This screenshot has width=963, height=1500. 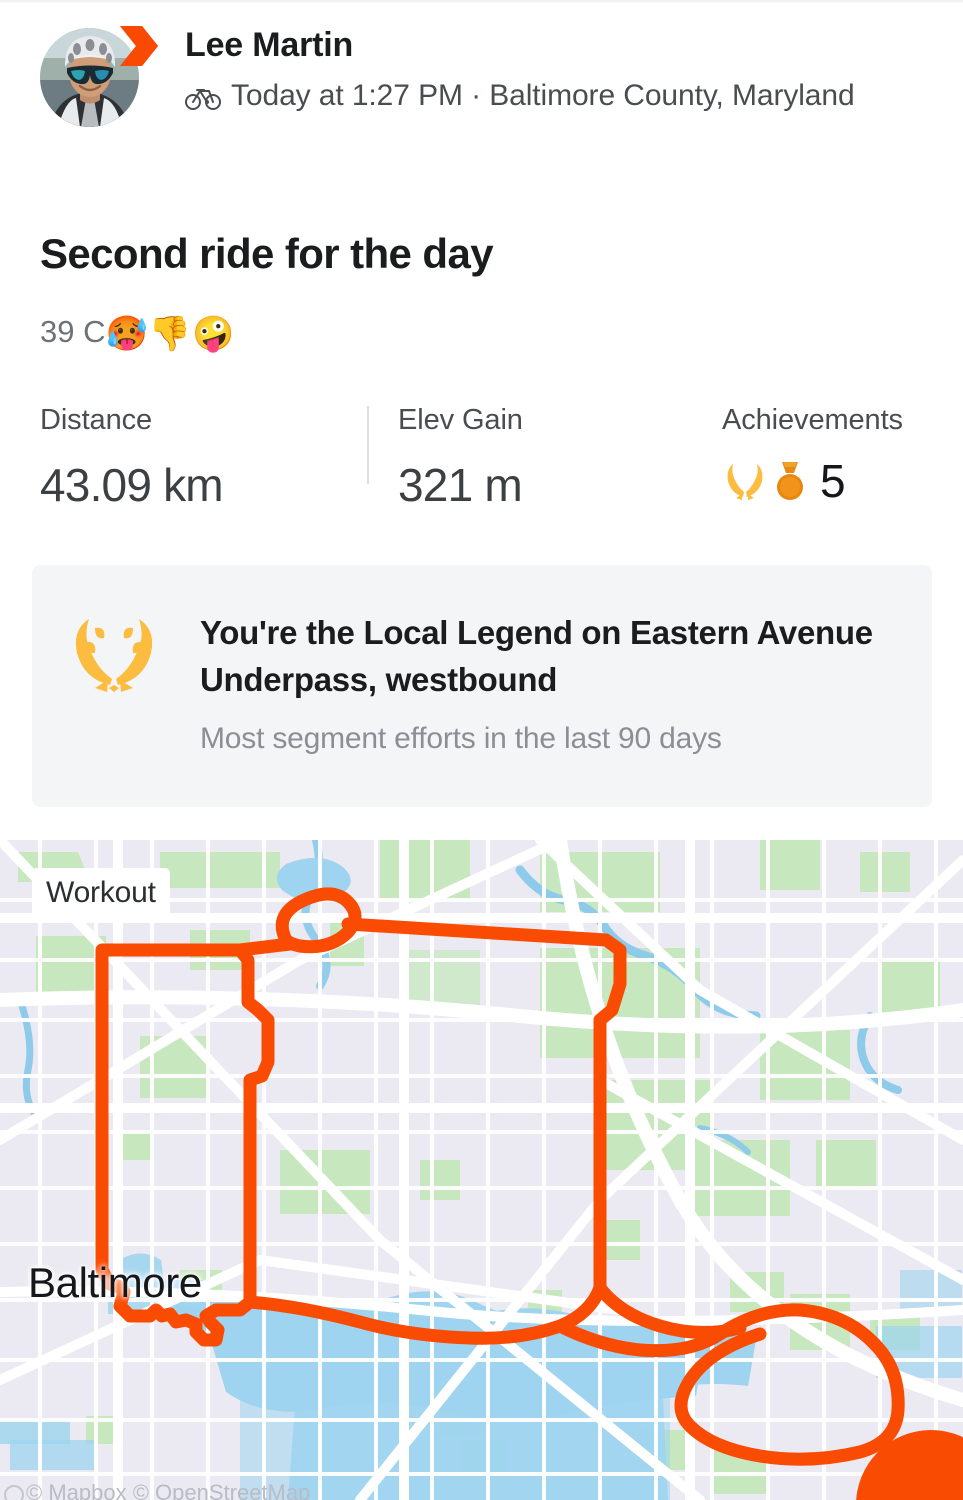 What do you see at coordinates (73, 331) in the screenshot?
I see `activity-description-text: 39 C` at bounding box center [73, 331].